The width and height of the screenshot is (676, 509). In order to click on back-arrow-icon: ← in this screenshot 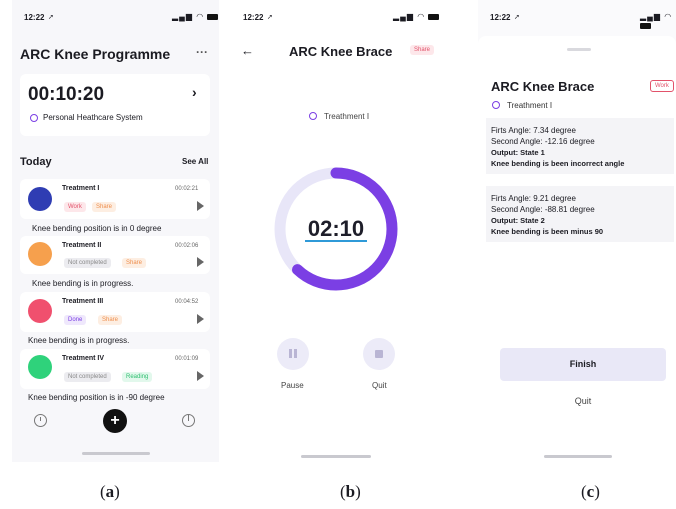, I will do `click(247, 50)`.